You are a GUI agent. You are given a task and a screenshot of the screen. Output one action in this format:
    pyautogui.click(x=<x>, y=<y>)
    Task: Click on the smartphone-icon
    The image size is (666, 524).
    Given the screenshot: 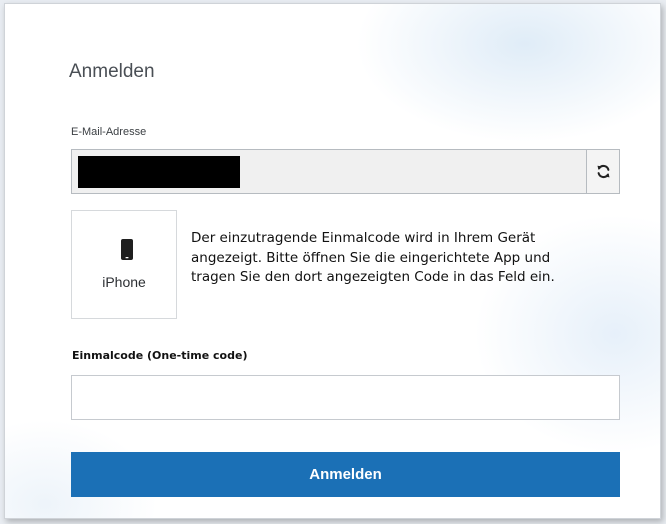 What is the action you would take?
    pyautogui.click(x=127, y=249)
    